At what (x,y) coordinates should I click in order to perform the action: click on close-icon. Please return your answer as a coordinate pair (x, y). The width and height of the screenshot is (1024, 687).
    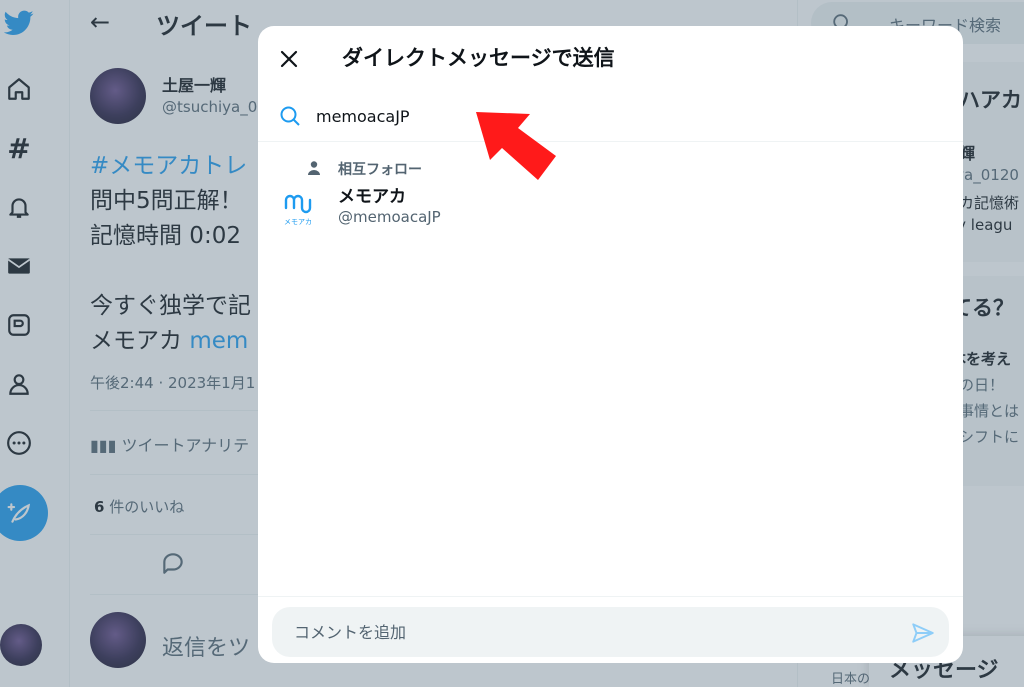
    Looking at the image, I should click on (289, 59).